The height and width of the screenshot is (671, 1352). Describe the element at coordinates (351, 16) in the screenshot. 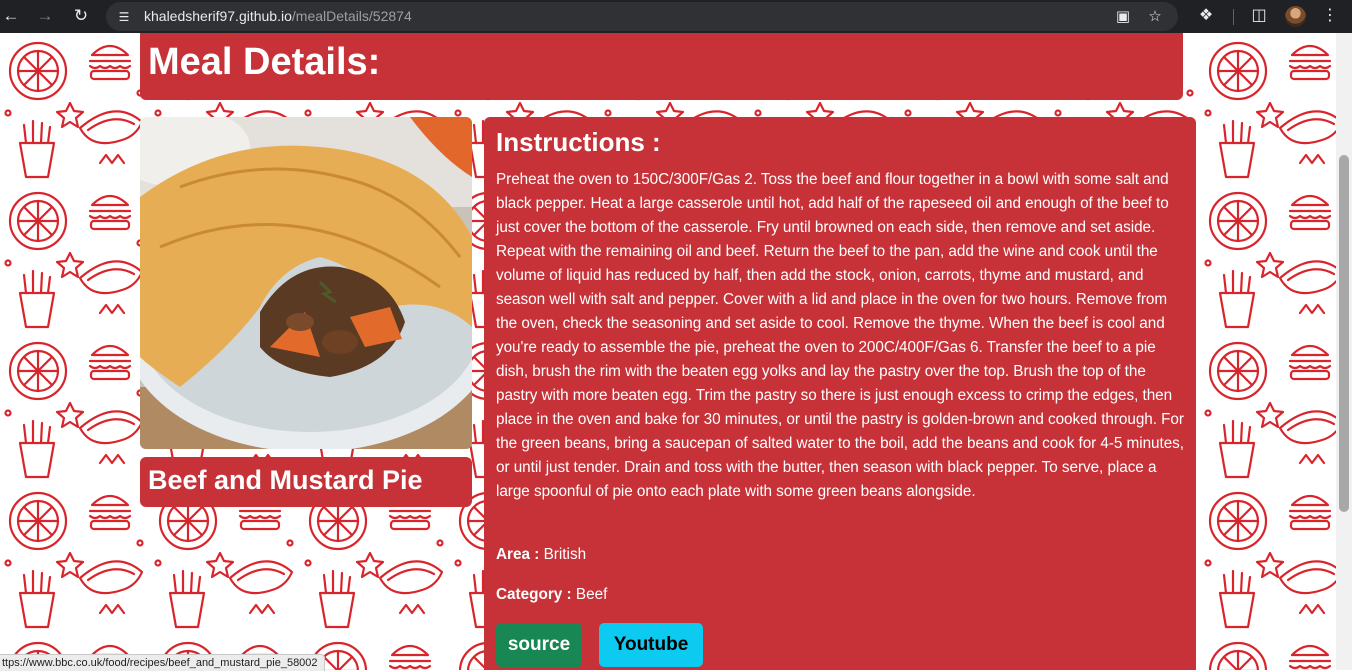

I see `url-path: /mealDetails/52874` at that location.